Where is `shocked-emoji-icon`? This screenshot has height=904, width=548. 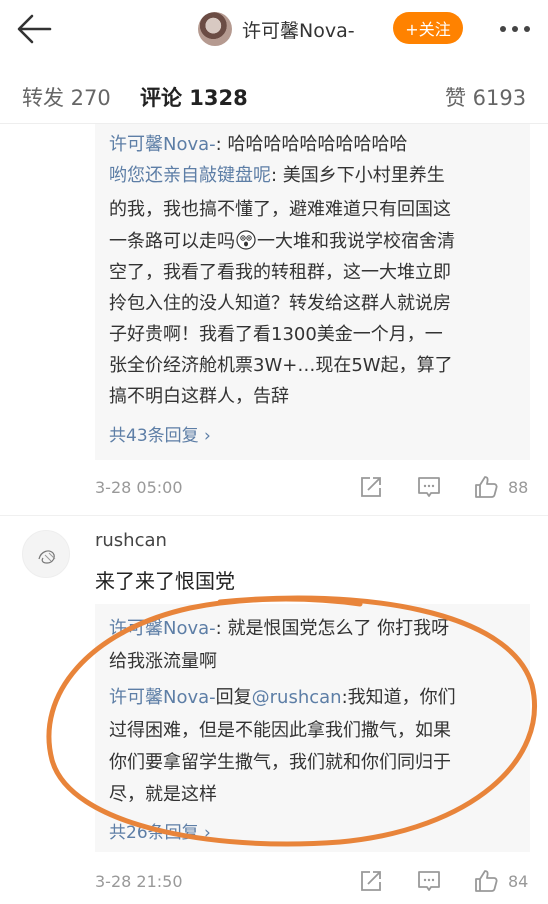
shocked-emoji-icon is located at coordinates (246, 240).